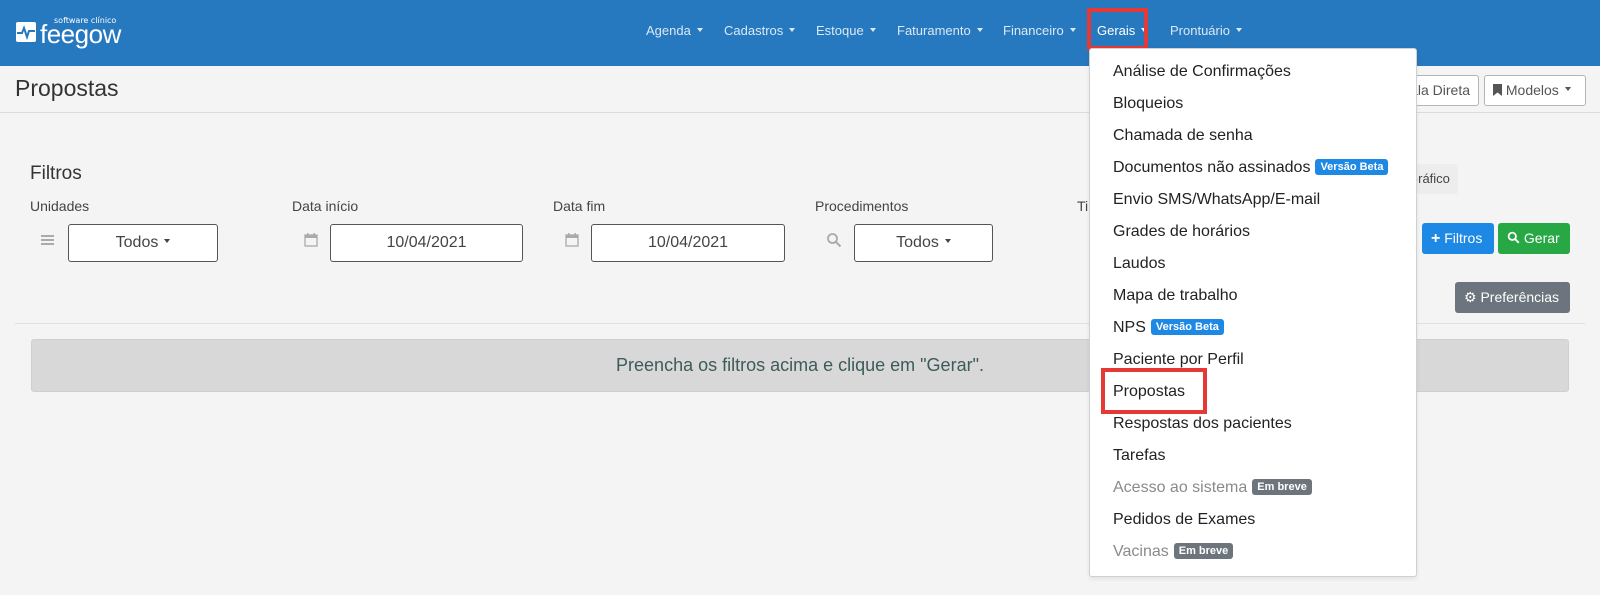 The width and height of the screenshot is (1600, 595). I want to click on procedimentos-select: Todos, so click(923, 243).